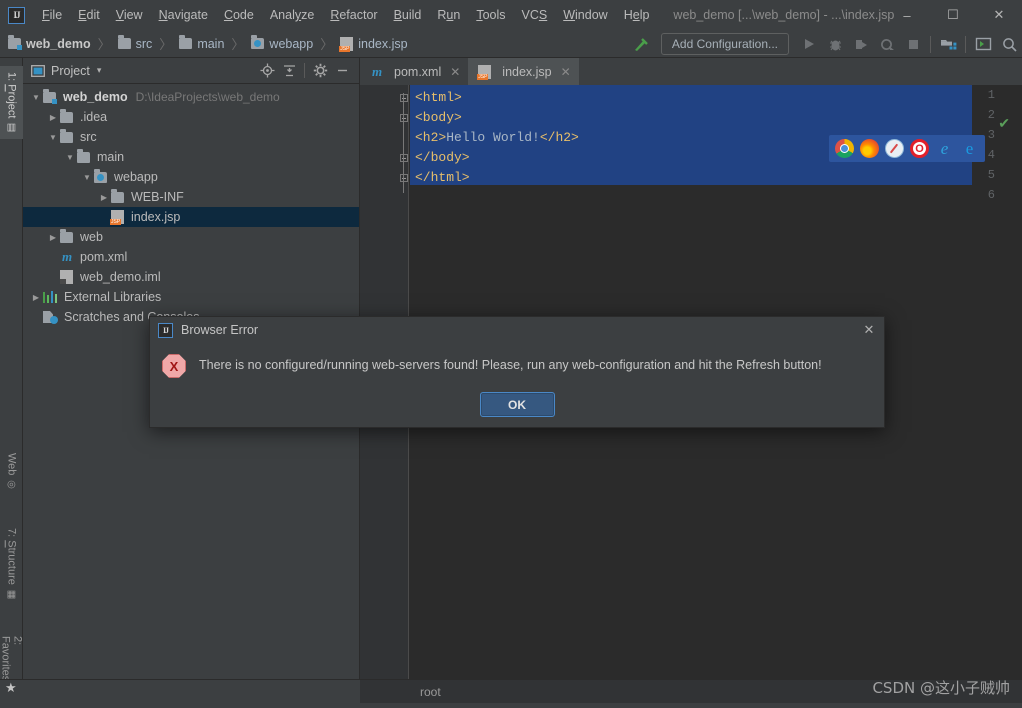  What do you see at coordinates (11, 103) in the screenshot?
I see `tool-window-tab-project: 1: Project ▤` at bounding box center [11, 103].